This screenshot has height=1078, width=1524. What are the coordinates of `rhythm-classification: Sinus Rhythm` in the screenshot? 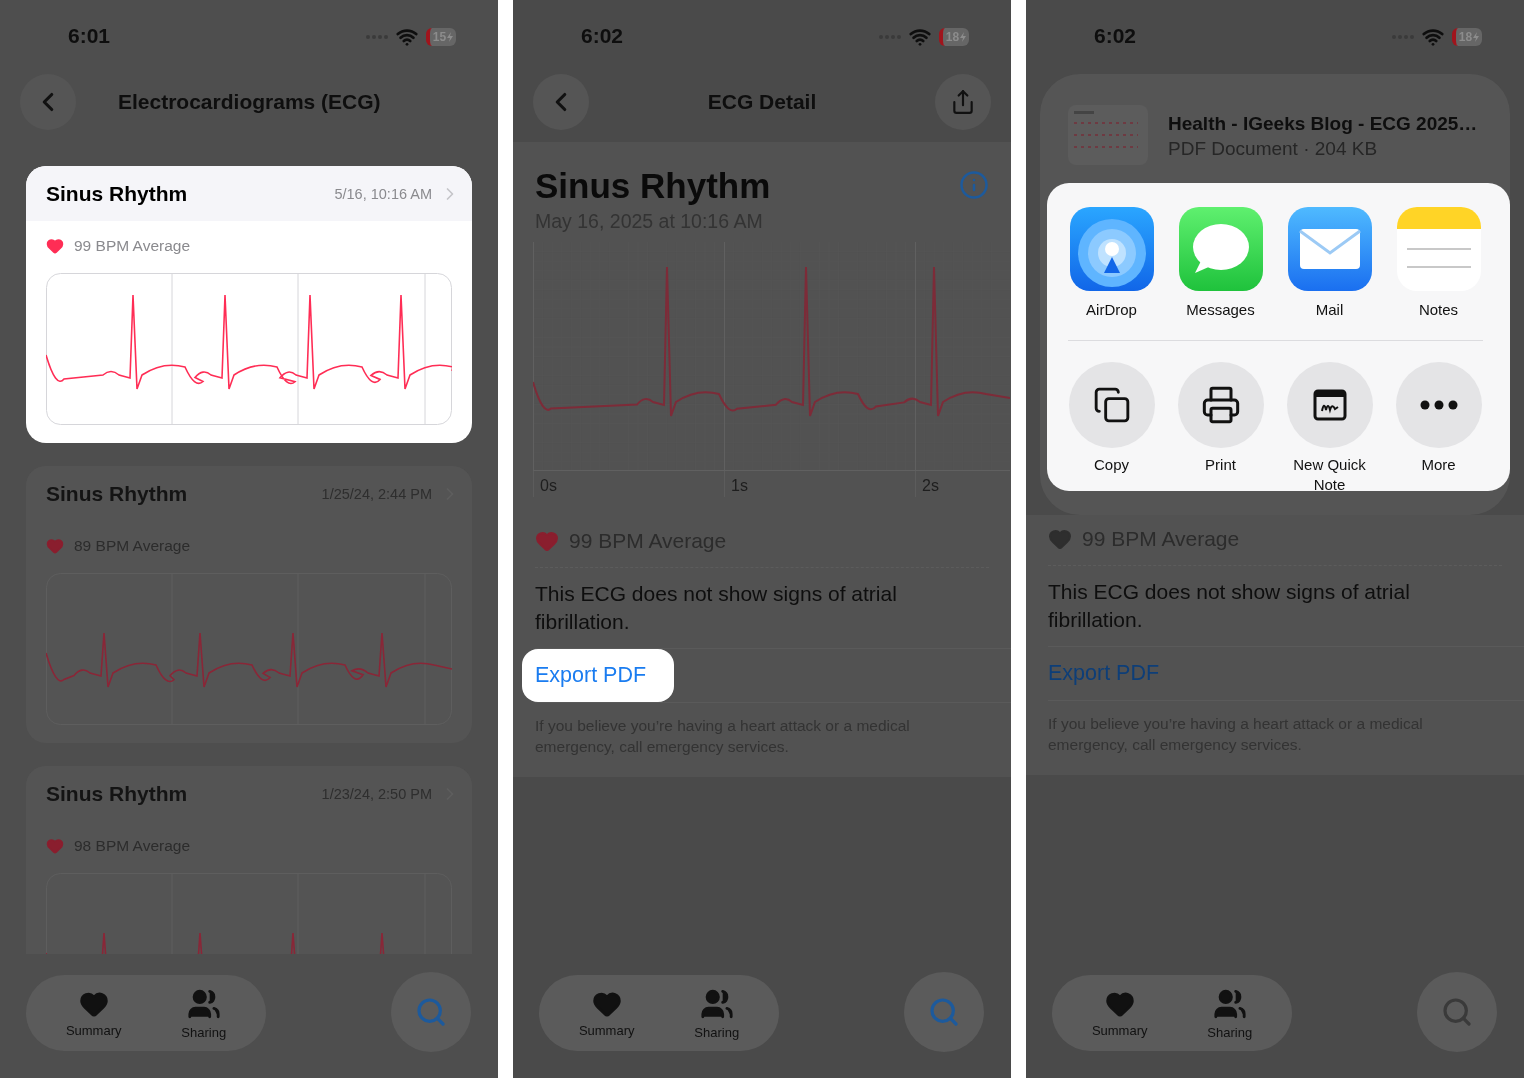 It's located at (653, 186).